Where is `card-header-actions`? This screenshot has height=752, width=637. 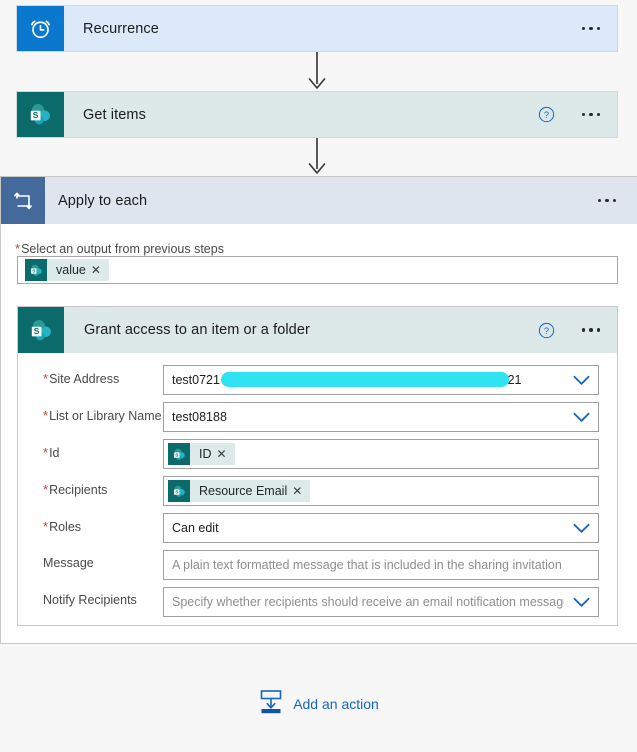 card-header-actions is located at coordinates (598, 29).